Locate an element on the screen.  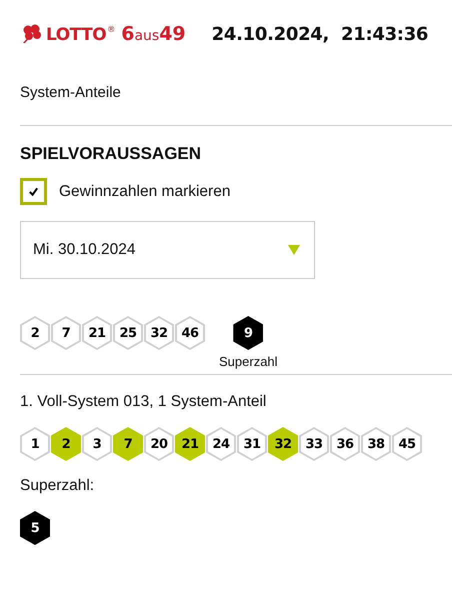
superzahl-label: Superzahl: is located at coordinates (58, 486).